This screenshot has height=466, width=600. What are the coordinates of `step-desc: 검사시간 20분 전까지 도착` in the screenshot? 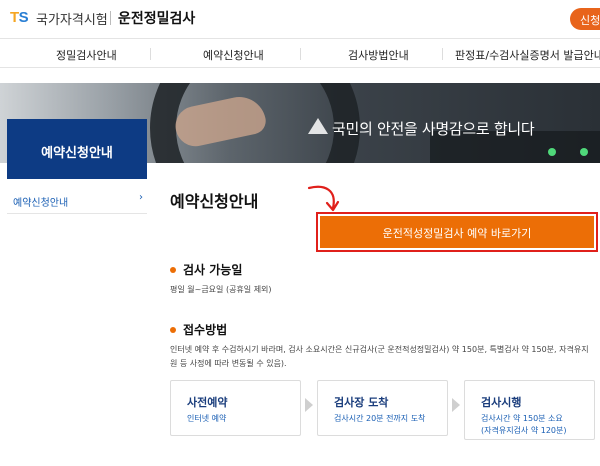 It's located at (380, 418).